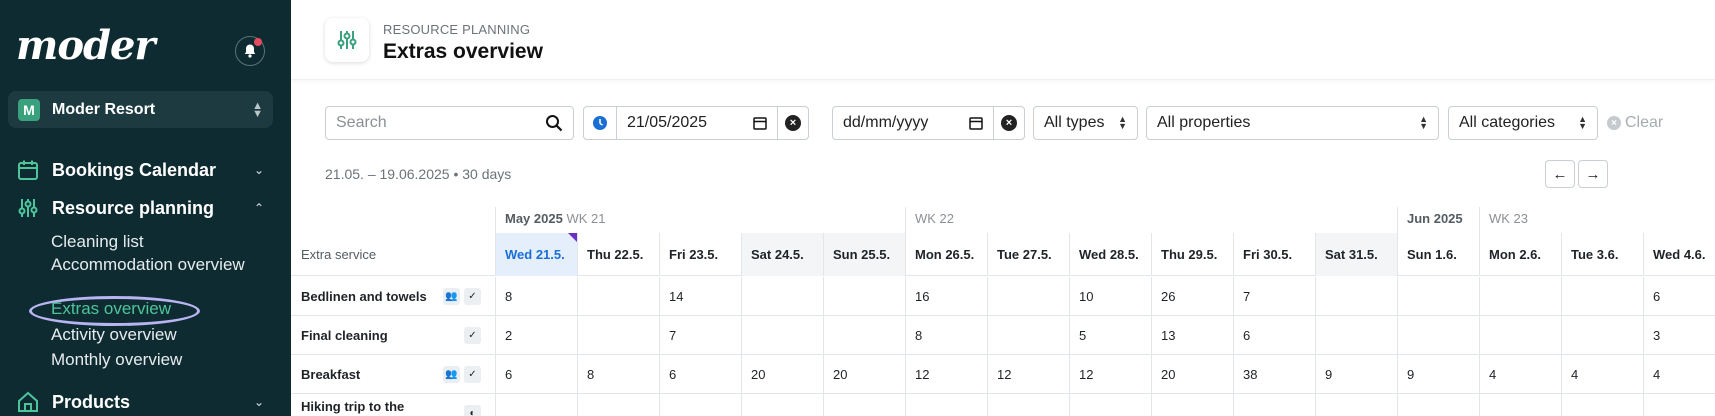 Image resolution: width=1715 pixels, height=416 pixels. What do you see at coordinates (618, 254) in the screenshot?
I see `day-header: Thu 22.5.` at bounding box center [618, 254].